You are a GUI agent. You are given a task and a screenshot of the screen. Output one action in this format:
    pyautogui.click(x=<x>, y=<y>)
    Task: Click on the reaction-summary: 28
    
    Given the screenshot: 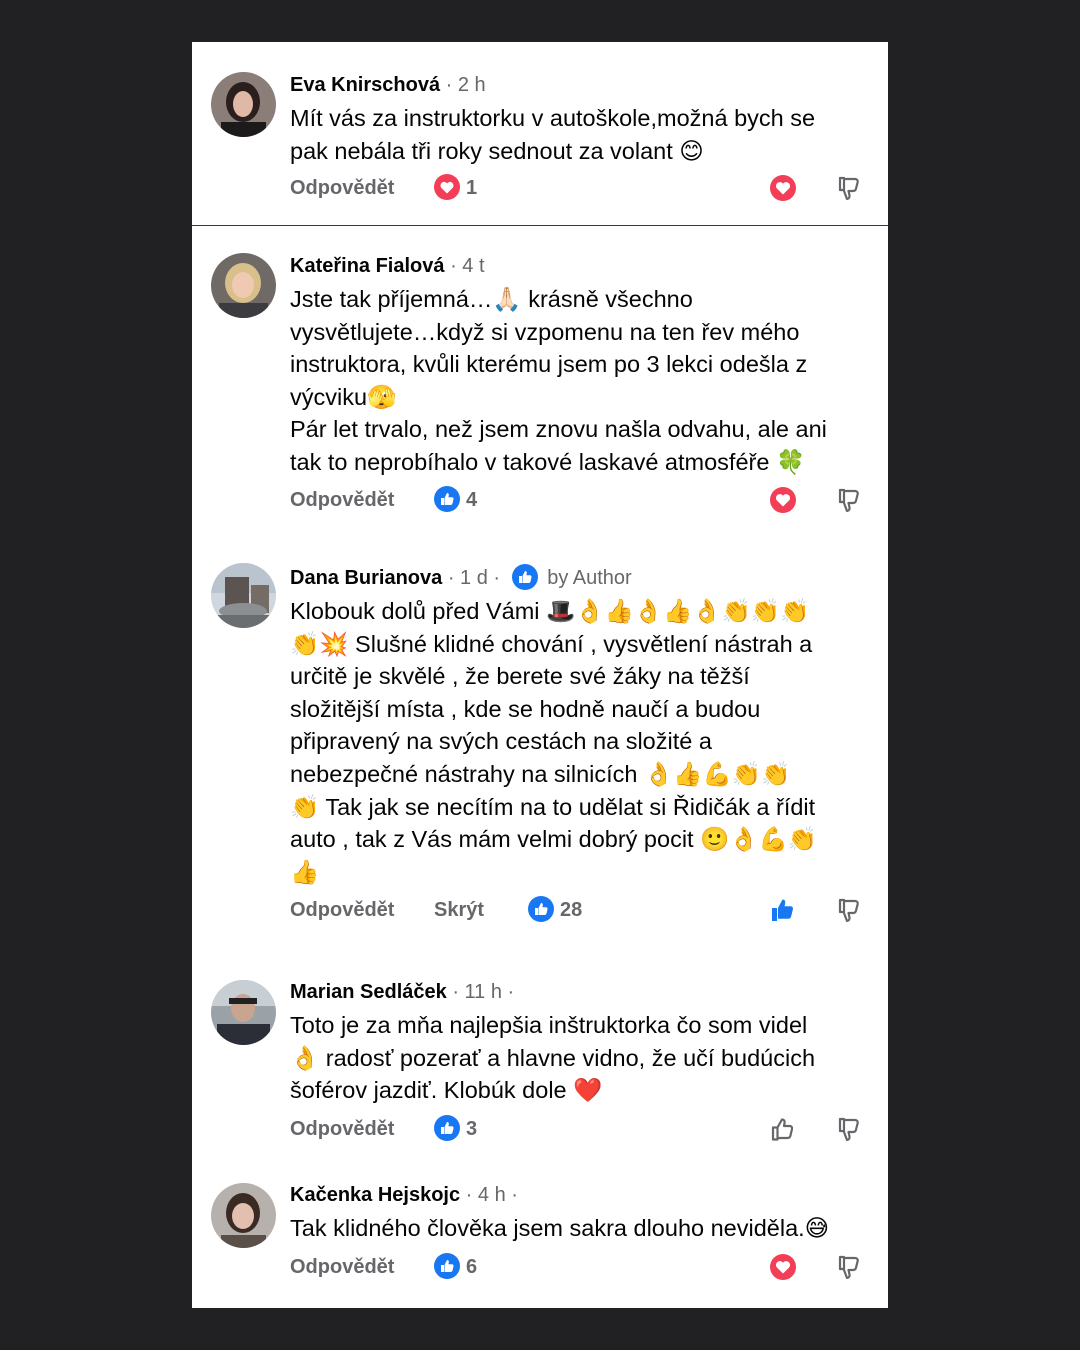 What is the action you would take?
    pyautogui.click(x=555, y=909)
    